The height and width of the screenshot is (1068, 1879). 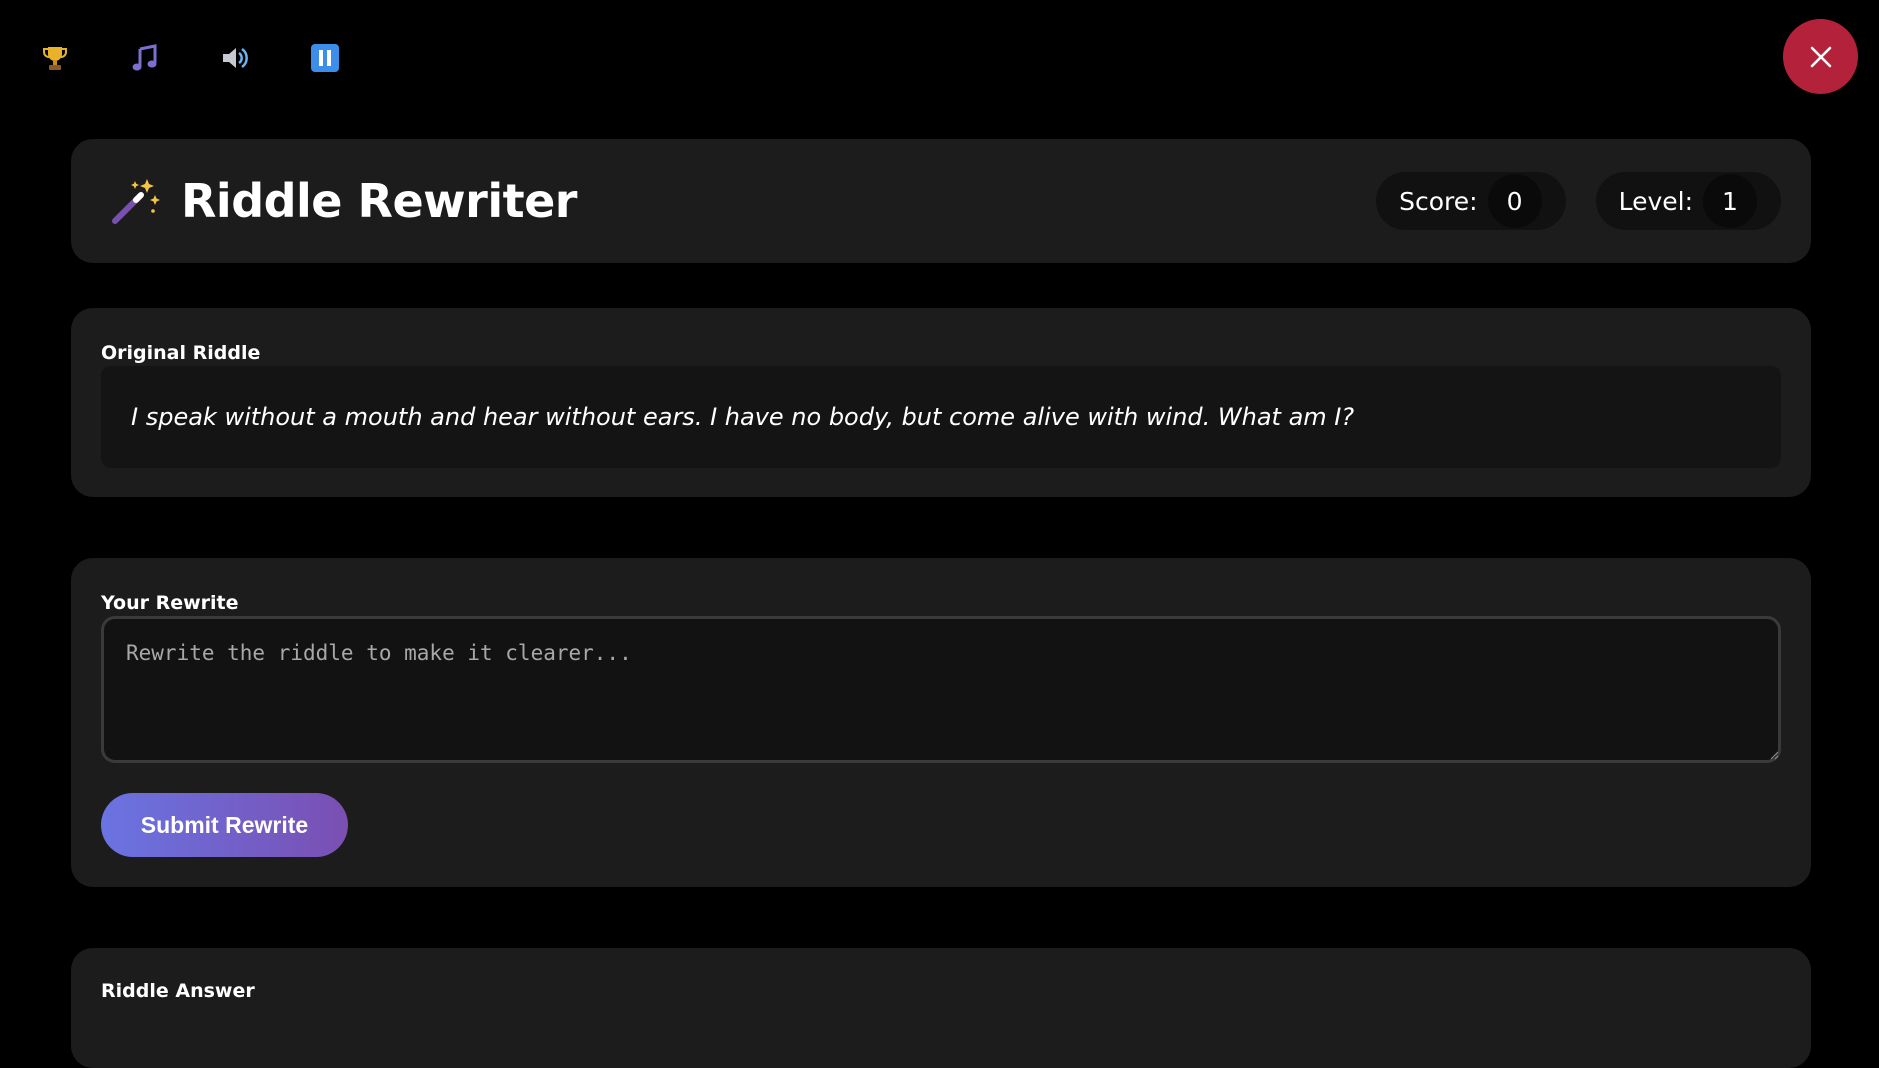 What do you see at coordinates (1578, 201) in the screenshot?
I see `stats-group: Score: 0 Level: 1` at bounding box center [1578, 201].